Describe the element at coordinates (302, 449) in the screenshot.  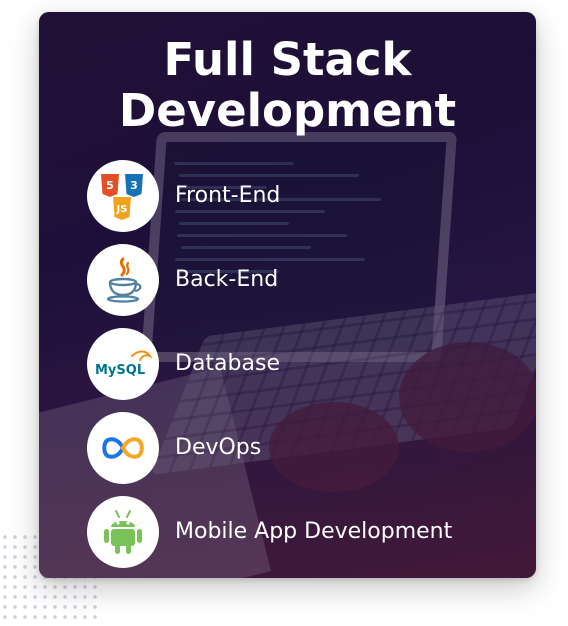
I see `list-item-devops: DevOps` at that location.